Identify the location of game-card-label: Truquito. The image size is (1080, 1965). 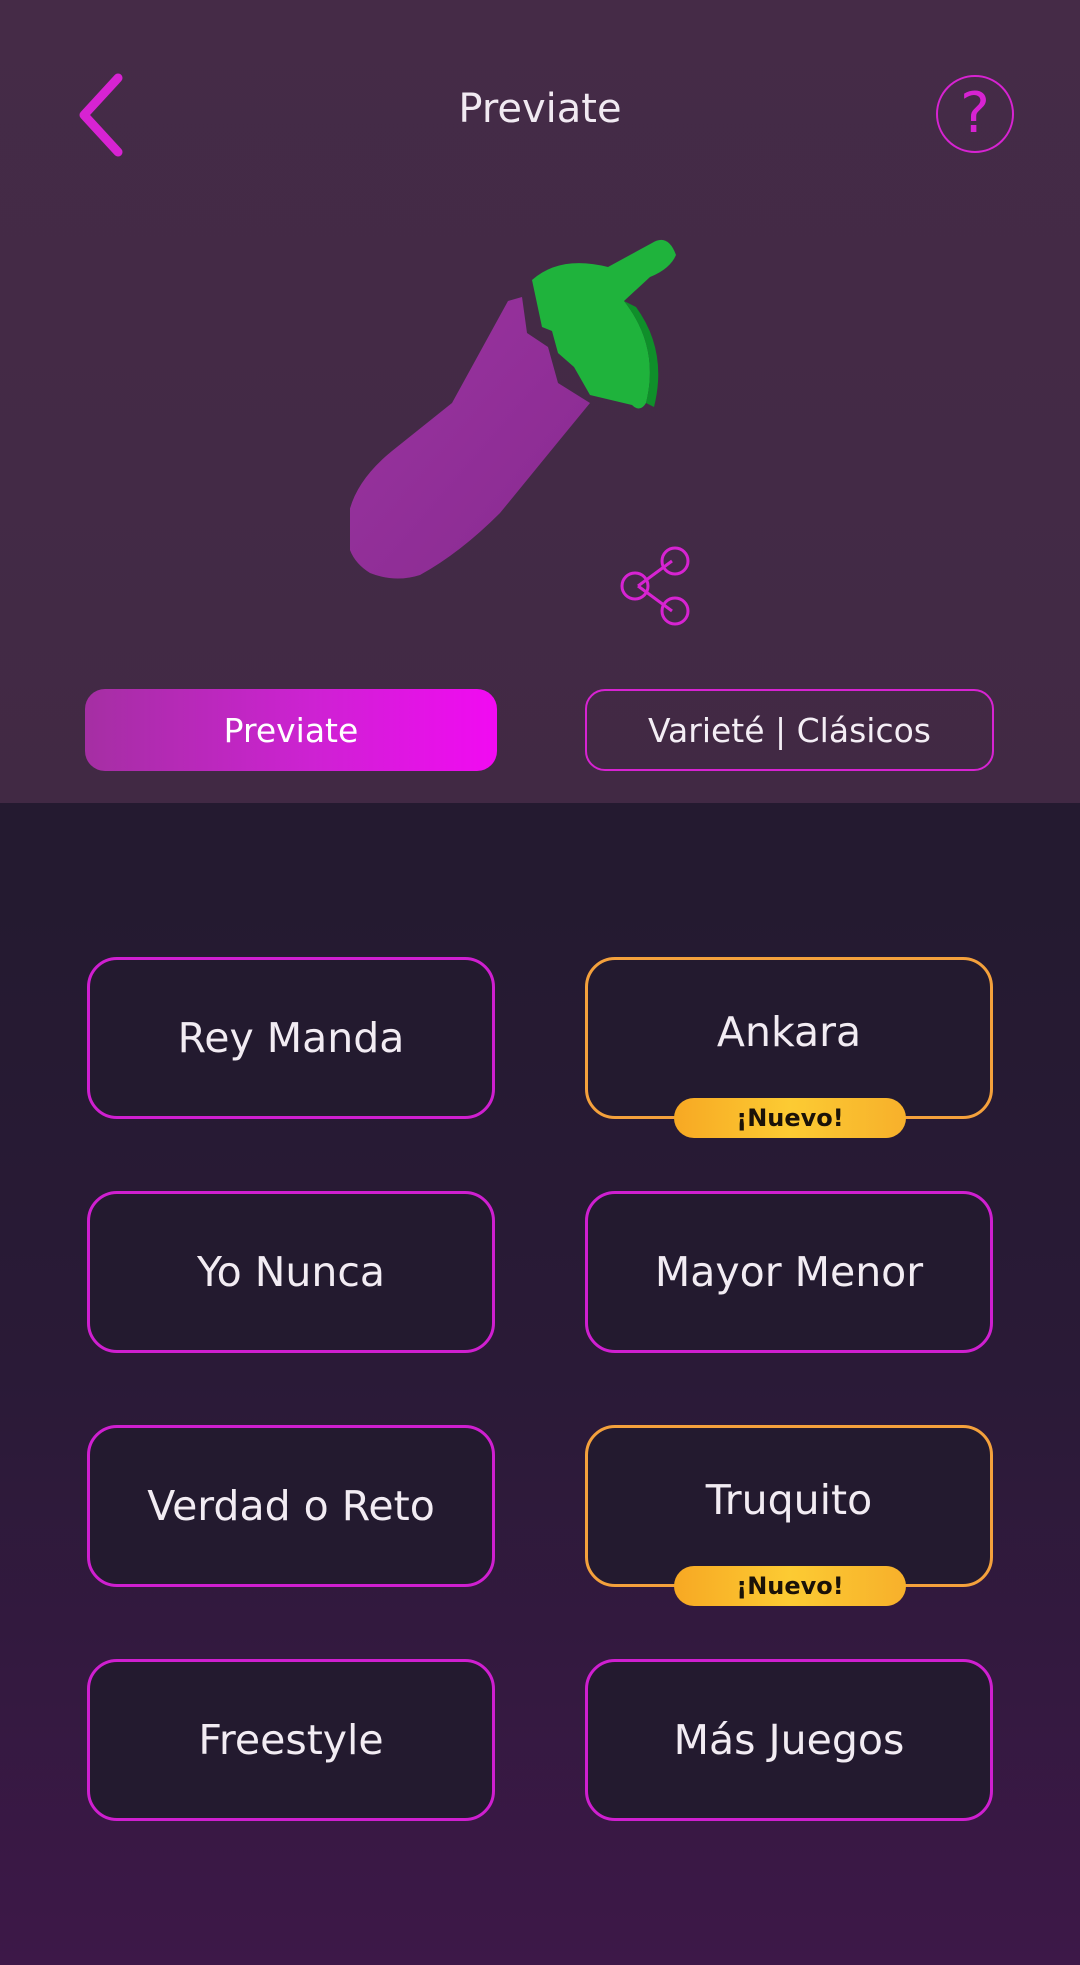
(789, 1500).